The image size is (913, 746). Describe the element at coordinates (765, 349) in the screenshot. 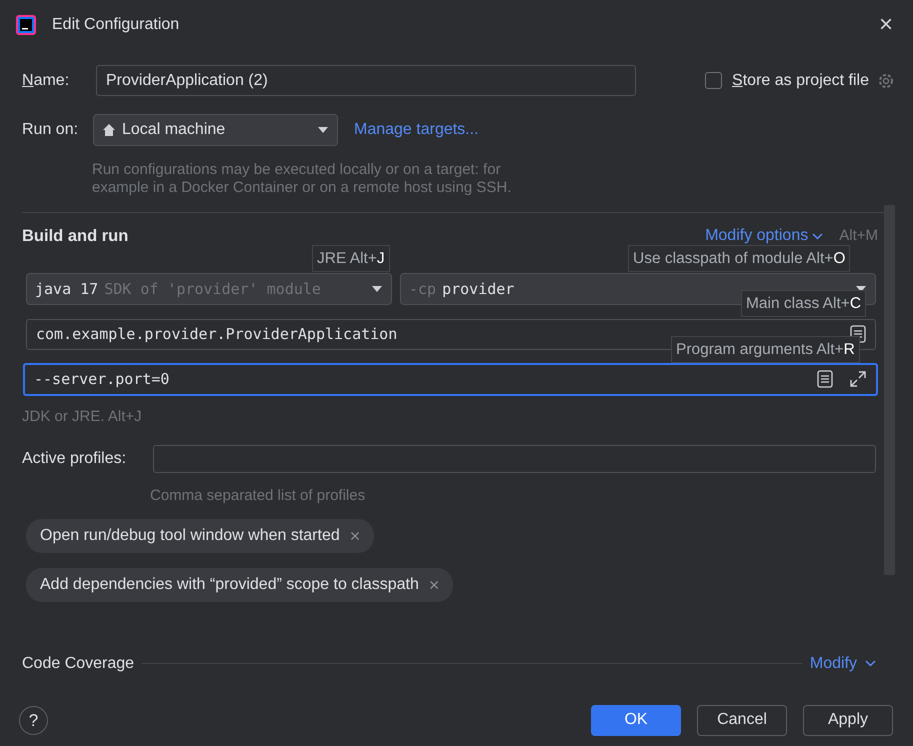

I see `tooltip: Program arguments Alt+R` at that location.